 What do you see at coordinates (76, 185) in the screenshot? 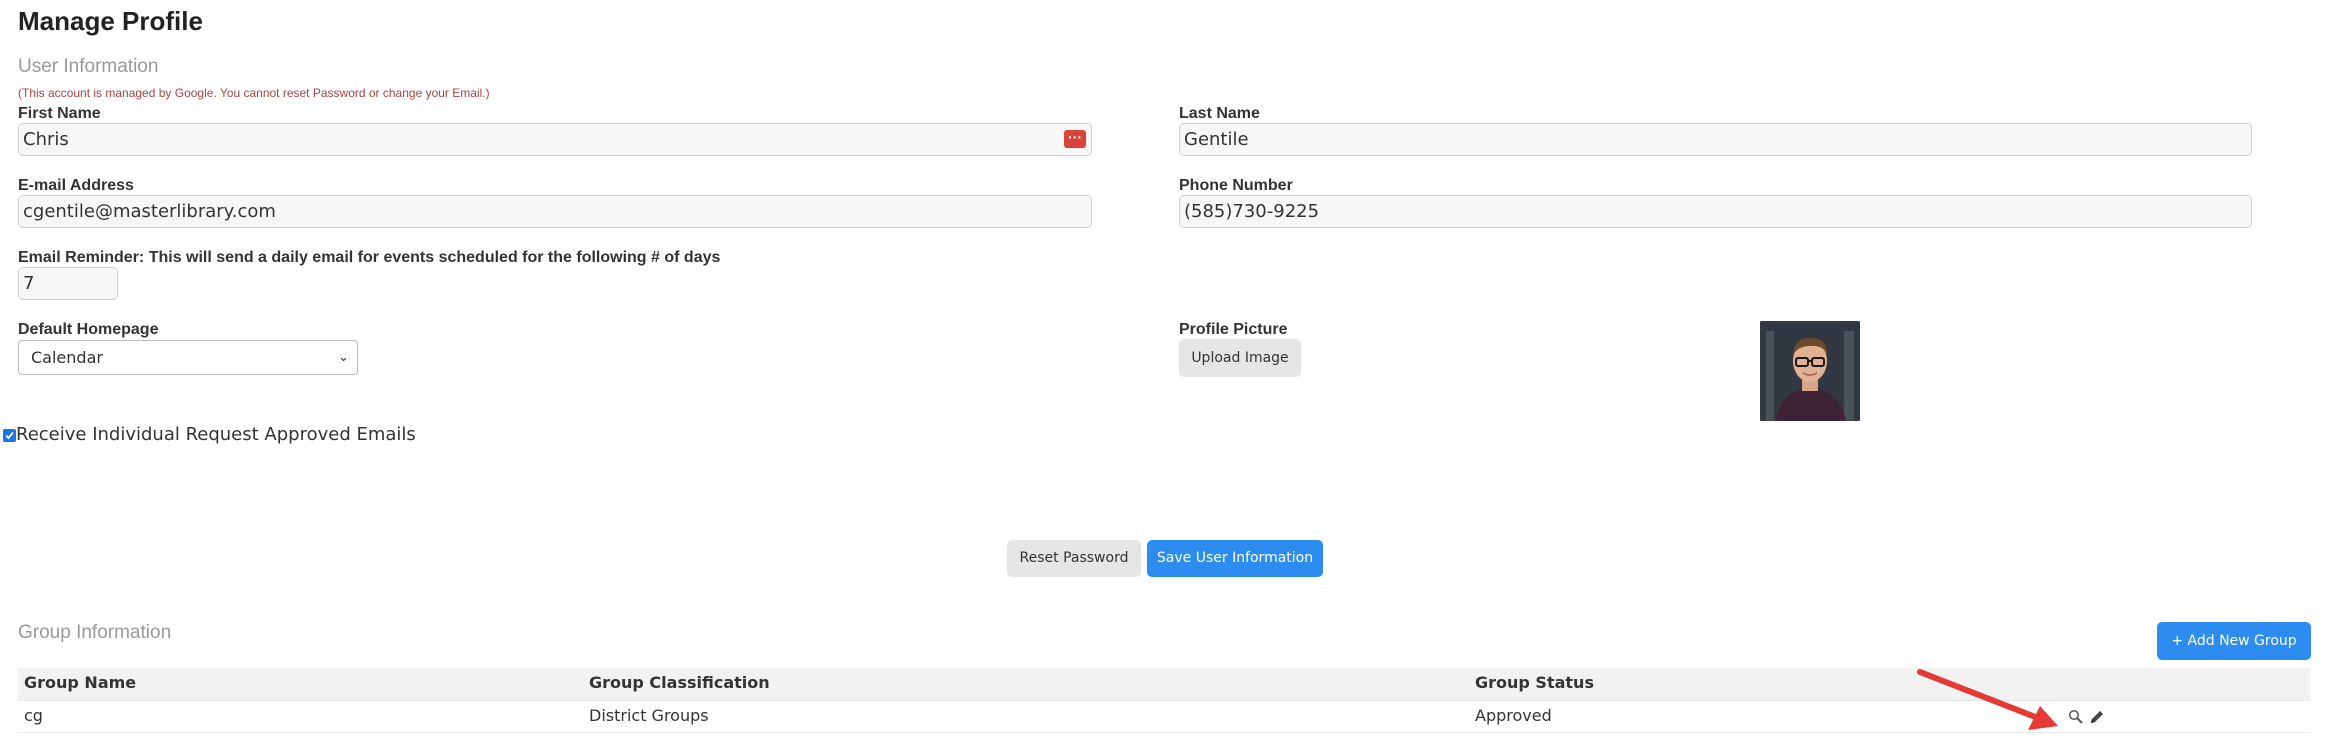
I see `email-label: E-mail Address` at bounding box center [76, 185].